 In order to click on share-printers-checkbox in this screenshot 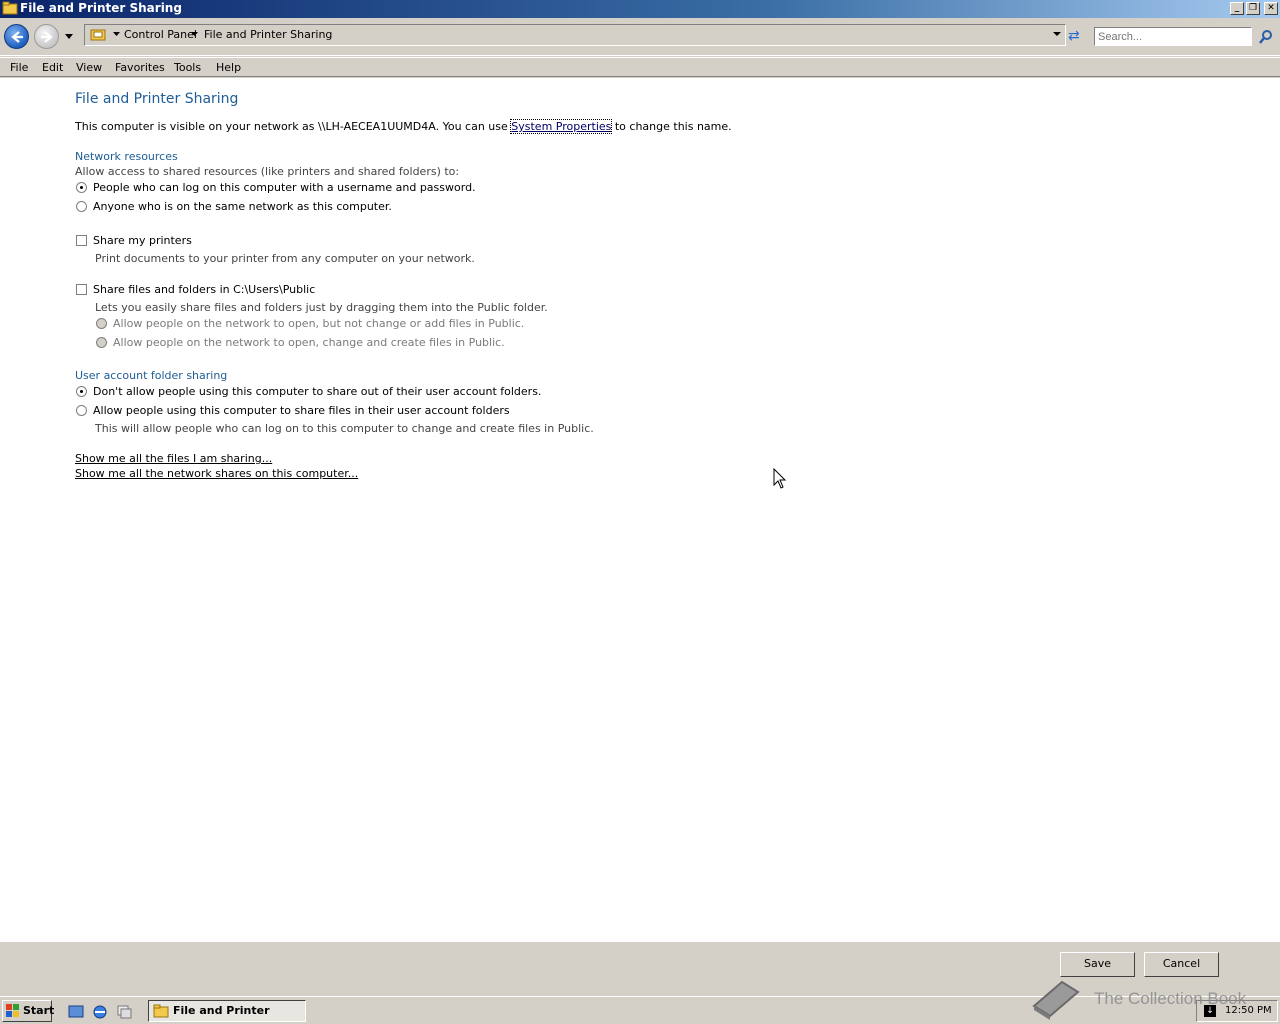, I will do `click(81, 240)`.